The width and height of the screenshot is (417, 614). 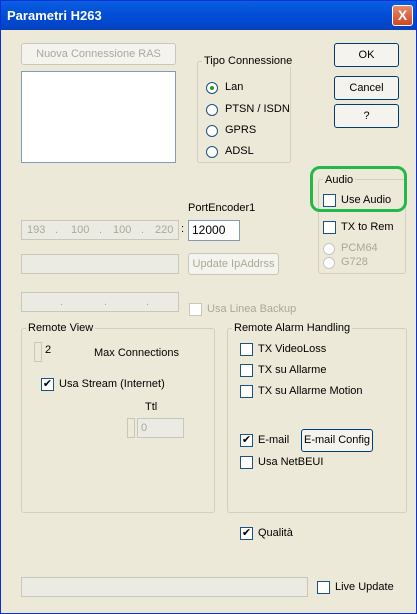 What do you see at coordinates (47, 384) in the screenshot?
I see `usa-stream-checkbox: ✔` at bounding box center [47, 384].